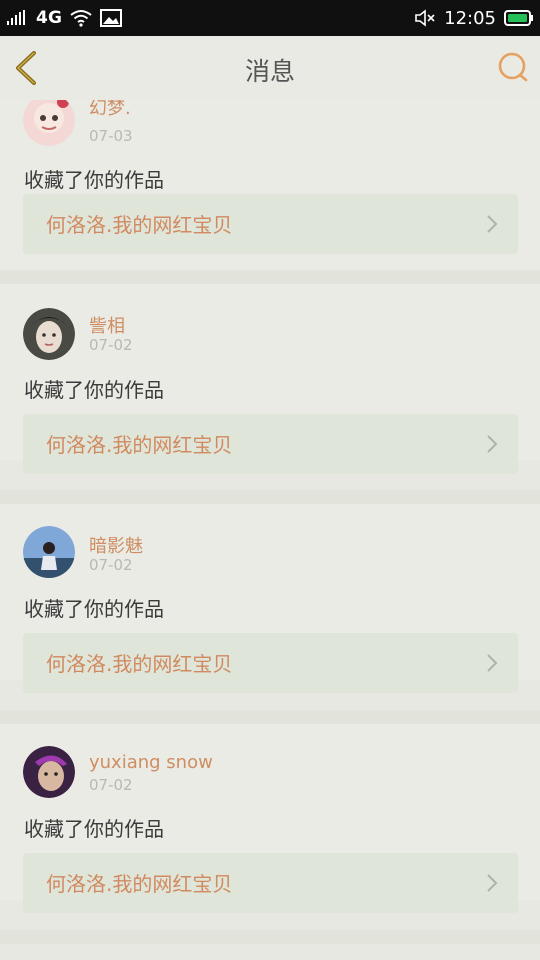  What do you see at coordinates (425, 18) in the screenshot?
I see `volume-mute-icon` at bounding box center [425, 18].